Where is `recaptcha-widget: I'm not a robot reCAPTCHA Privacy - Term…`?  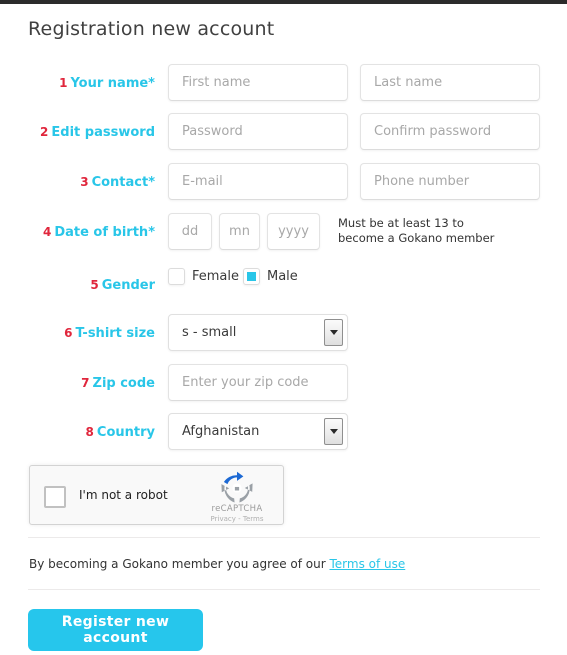 recaptcha-widget: I'm not a robot reCAPTCHA Privacy - Term… is located at coordinates (156, 495).